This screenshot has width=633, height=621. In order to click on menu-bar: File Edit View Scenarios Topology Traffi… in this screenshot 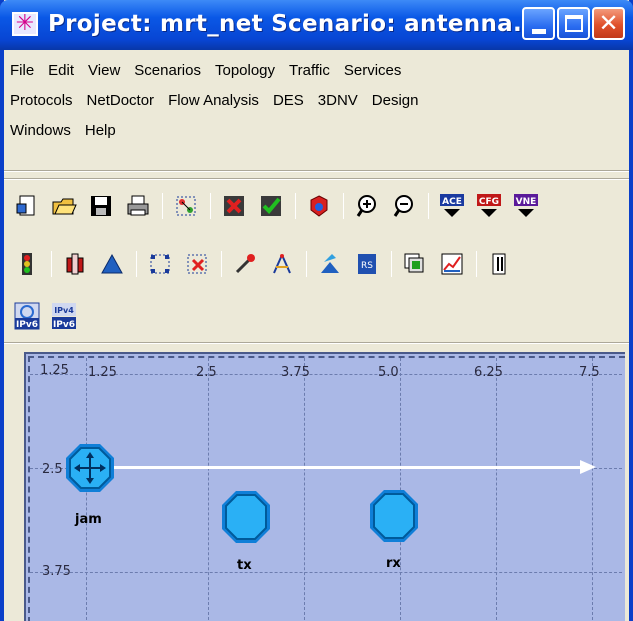, I will do `click(316, 101)`.